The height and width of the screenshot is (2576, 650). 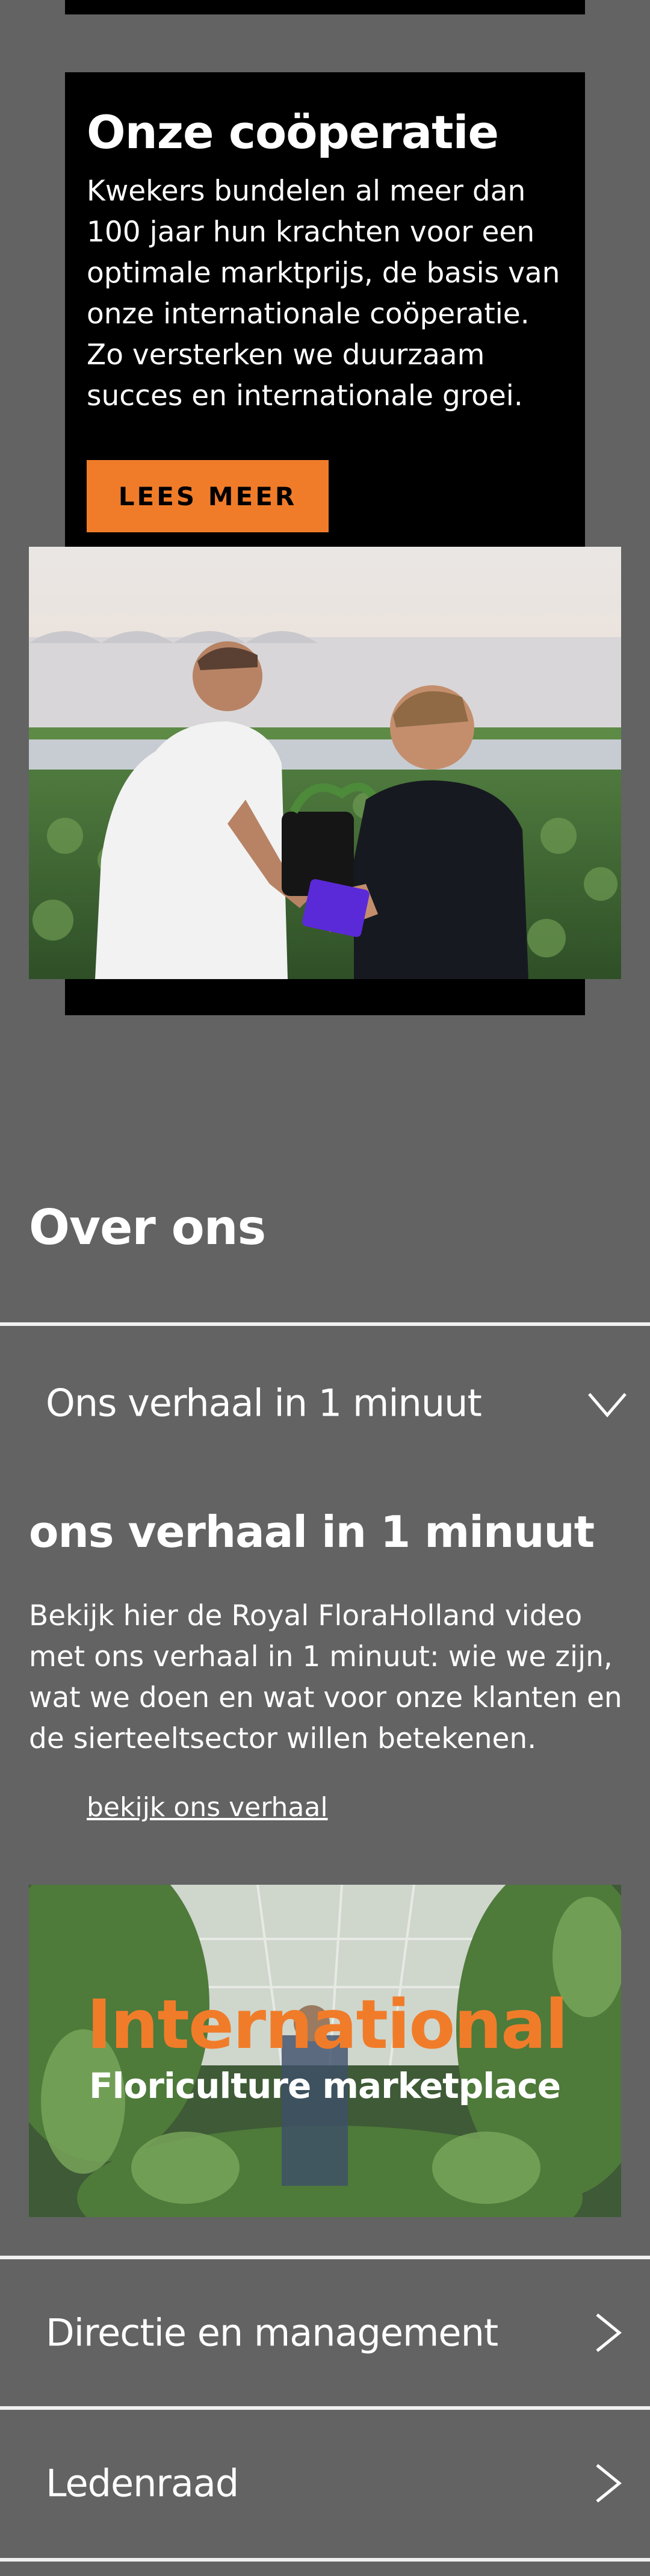 What do you see at coordinates (293, 132) in the screenshot?
I see `cooperation-title: Onze coöperatie` at bounding box center [293, 132].